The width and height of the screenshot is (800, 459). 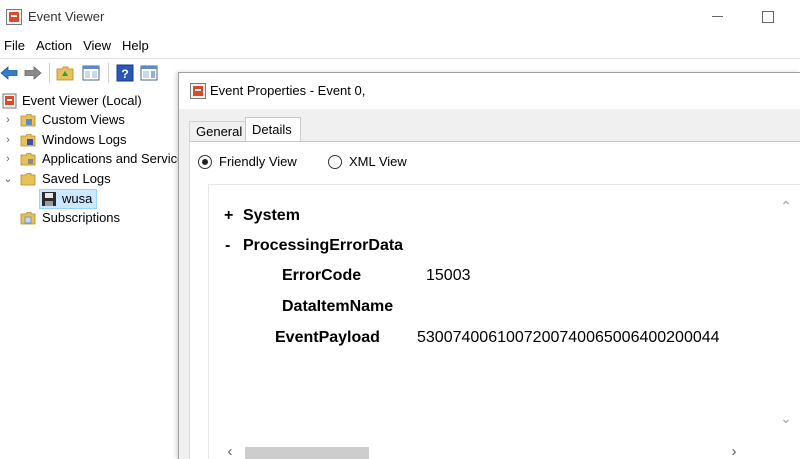 What do you see at coordinates (205, 162) in the screenshot?
I see `friendly-view-radio` at bounding box center [205, 162].